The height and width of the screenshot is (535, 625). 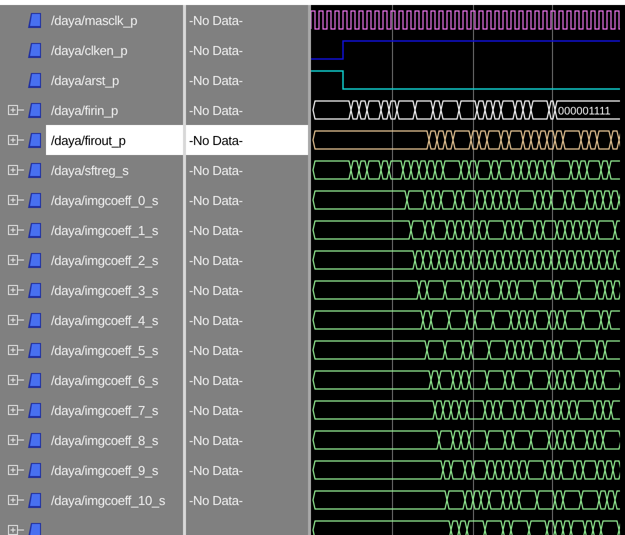 What do you see at coordinates (84, 110) in the screenshot?
I see `signal-name: /daya/firin_p` at bounding box center [84, 110].